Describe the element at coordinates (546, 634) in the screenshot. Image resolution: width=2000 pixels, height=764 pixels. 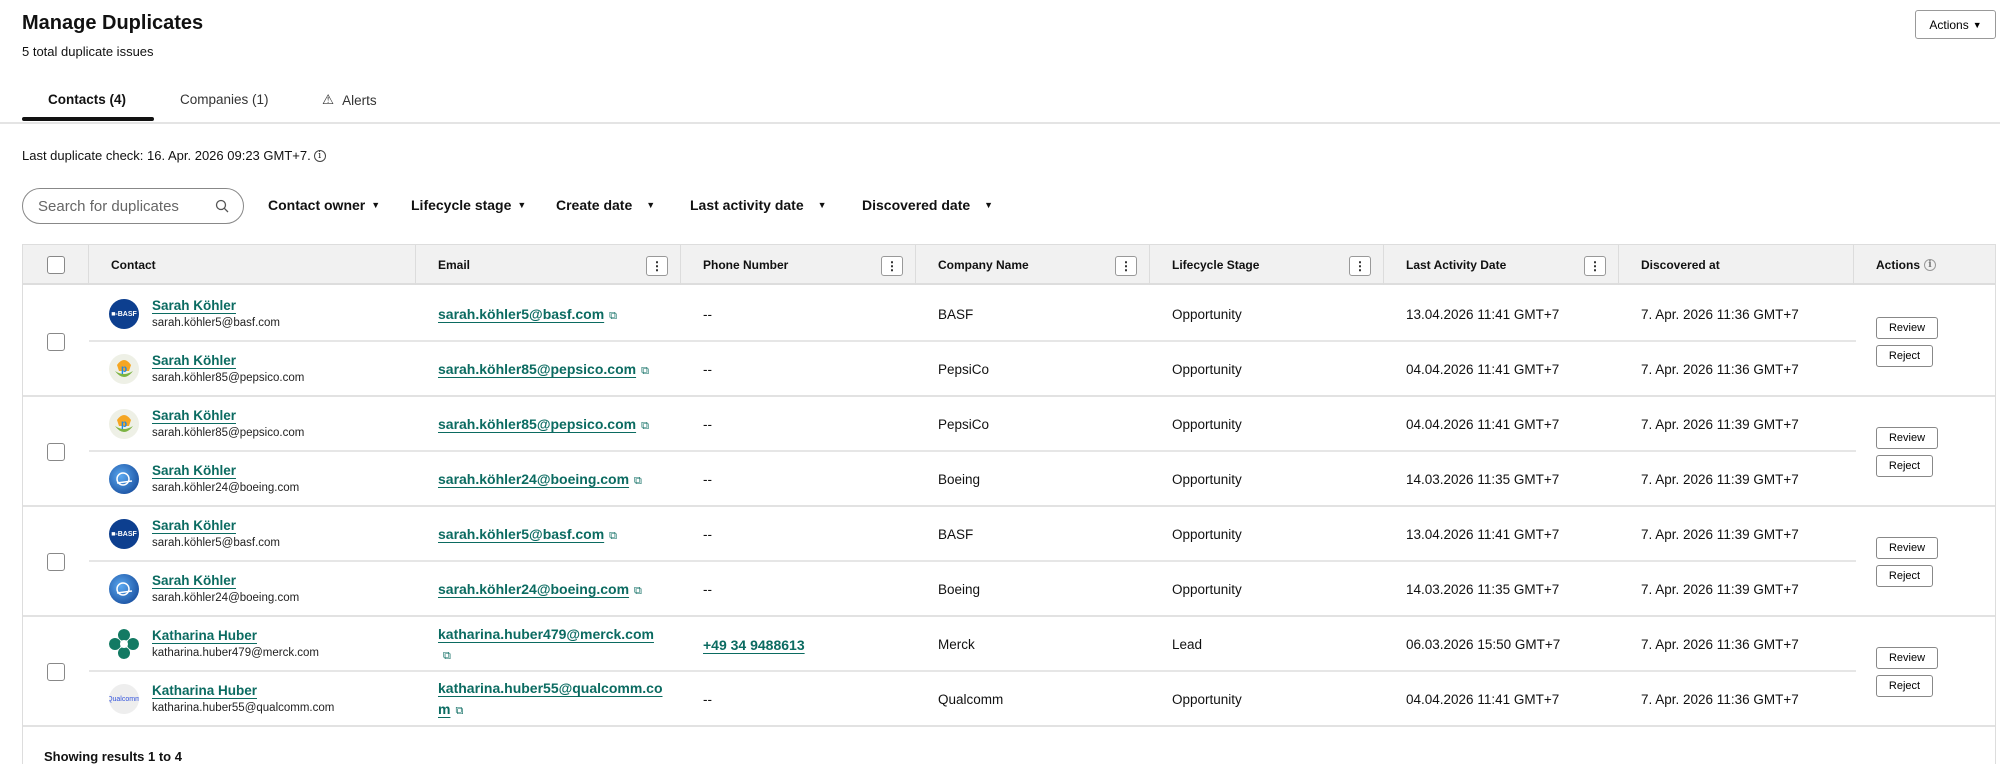
I see `email-link: katharina.huber479@merck.com` at that location.